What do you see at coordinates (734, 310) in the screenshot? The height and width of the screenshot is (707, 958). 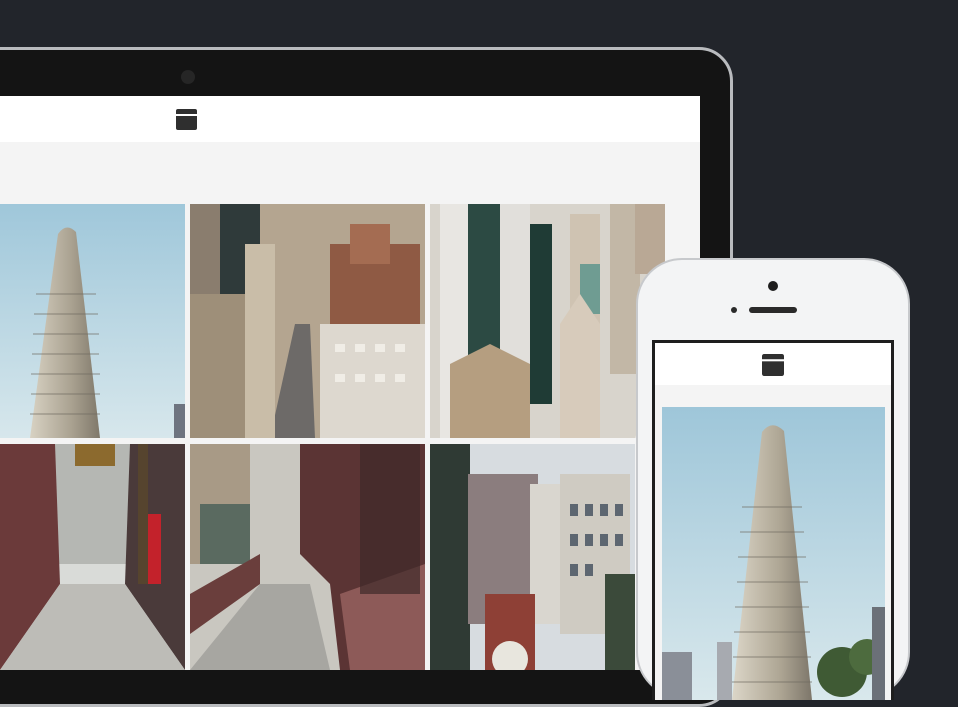 I see `phone-sensor` at bounding box center [734, 310].